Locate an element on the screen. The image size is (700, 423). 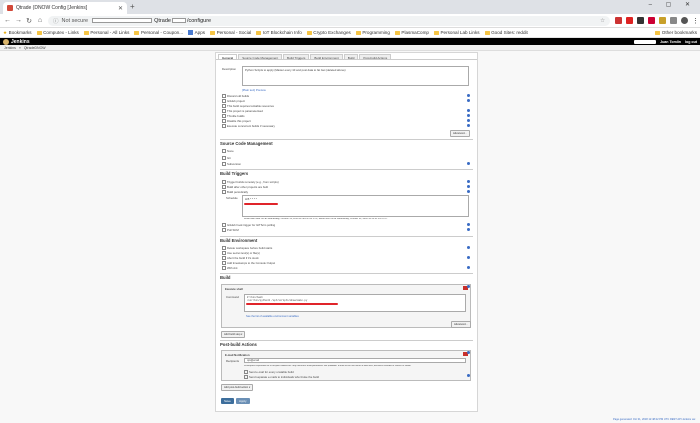
option-discard-old-builds: Discard old builds is located at coordinates (235, 96).